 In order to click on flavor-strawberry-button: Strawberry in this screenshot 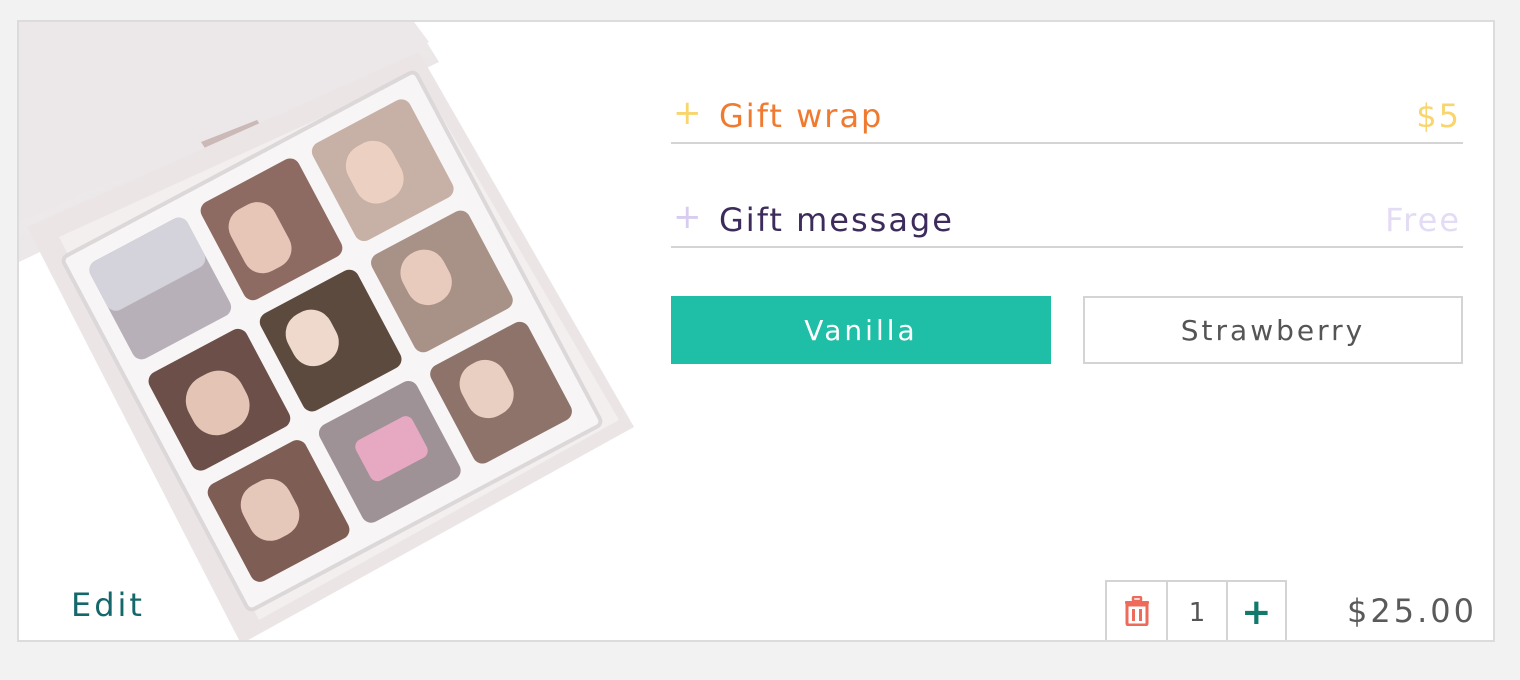, I will do `click(1273, 330)`.